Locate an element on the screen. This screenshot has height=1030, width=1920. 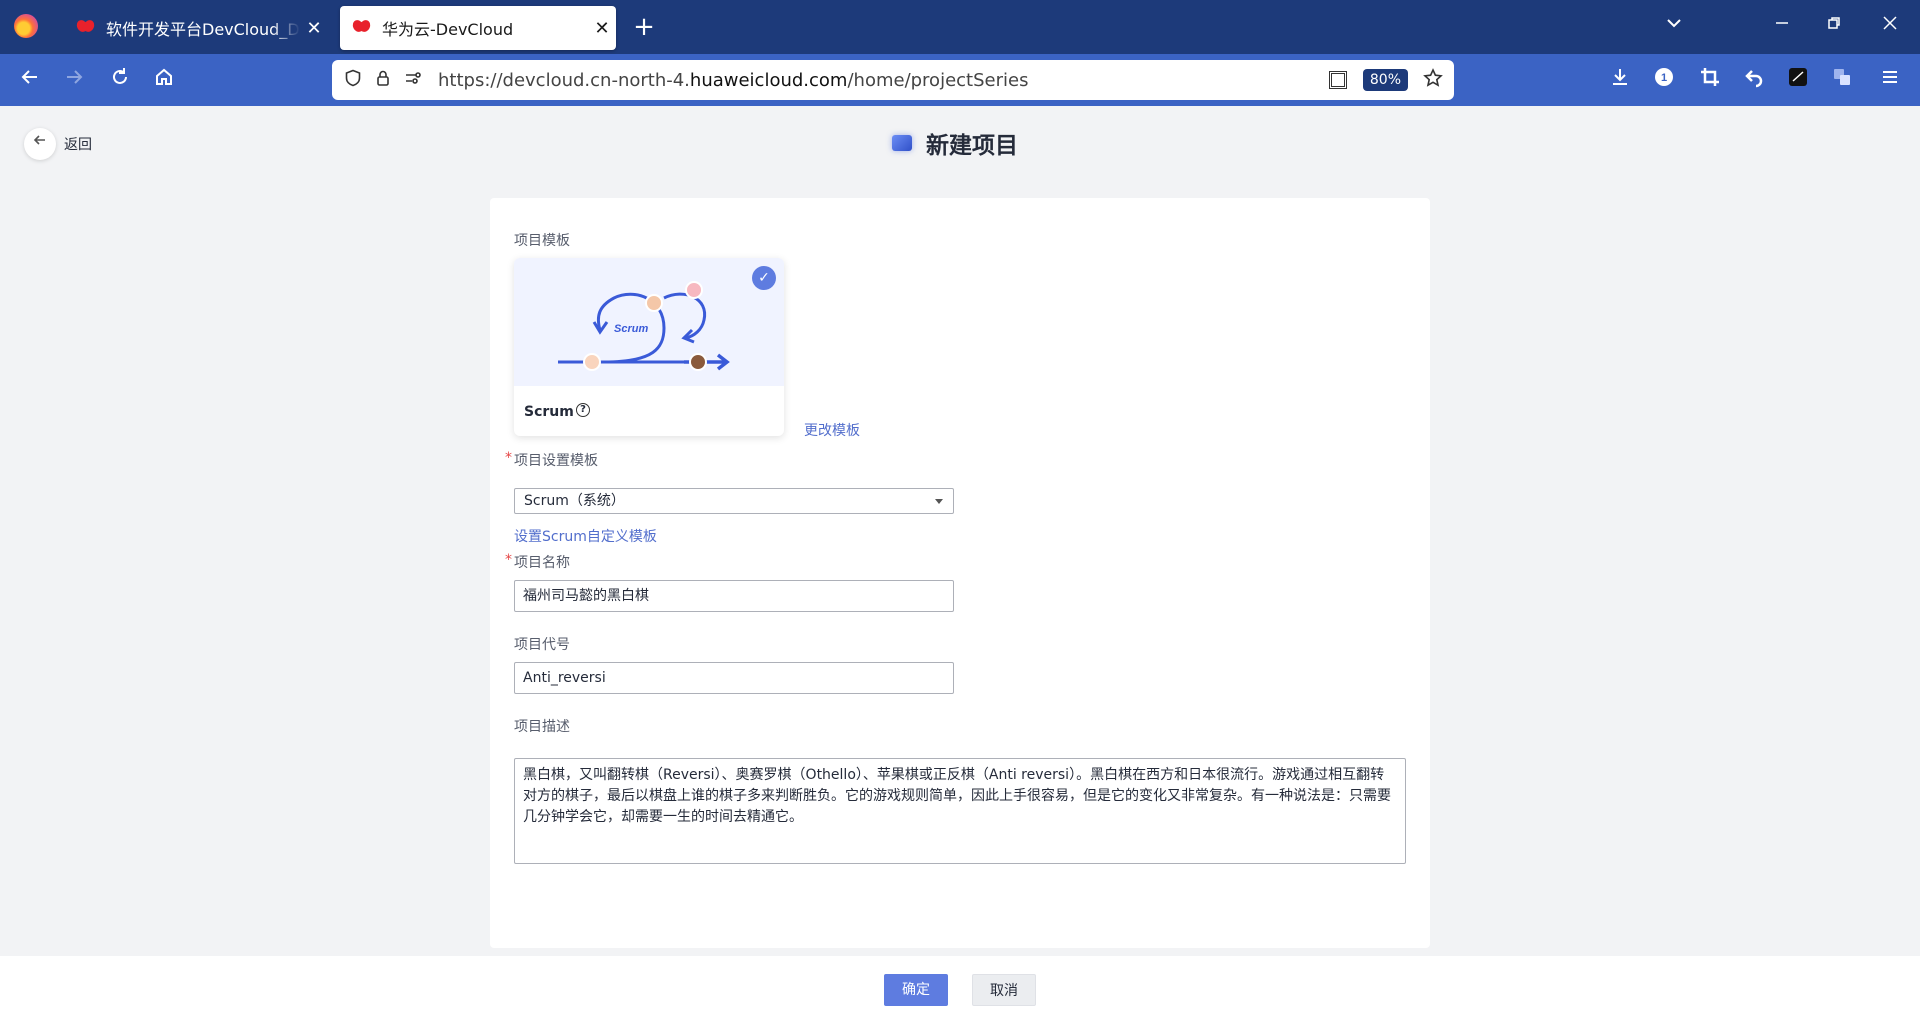
tab-title: 软件开发平台DevCloud_DevOps is located at coordinates (203, 29).